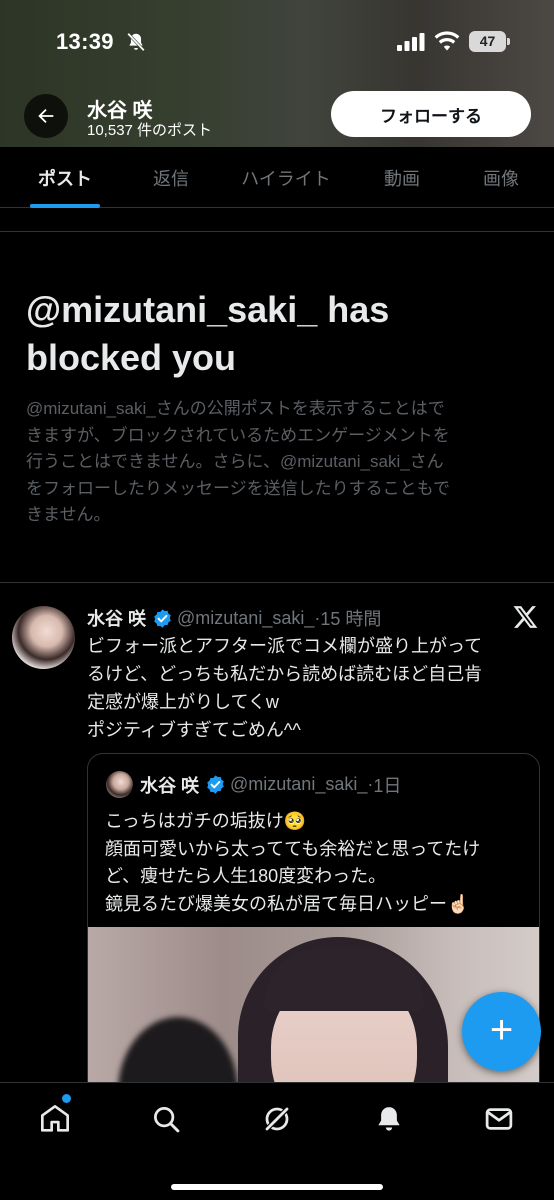 This screenshot has width=554, height=1200. I want to click on messages-icon, so click(499, 1119).